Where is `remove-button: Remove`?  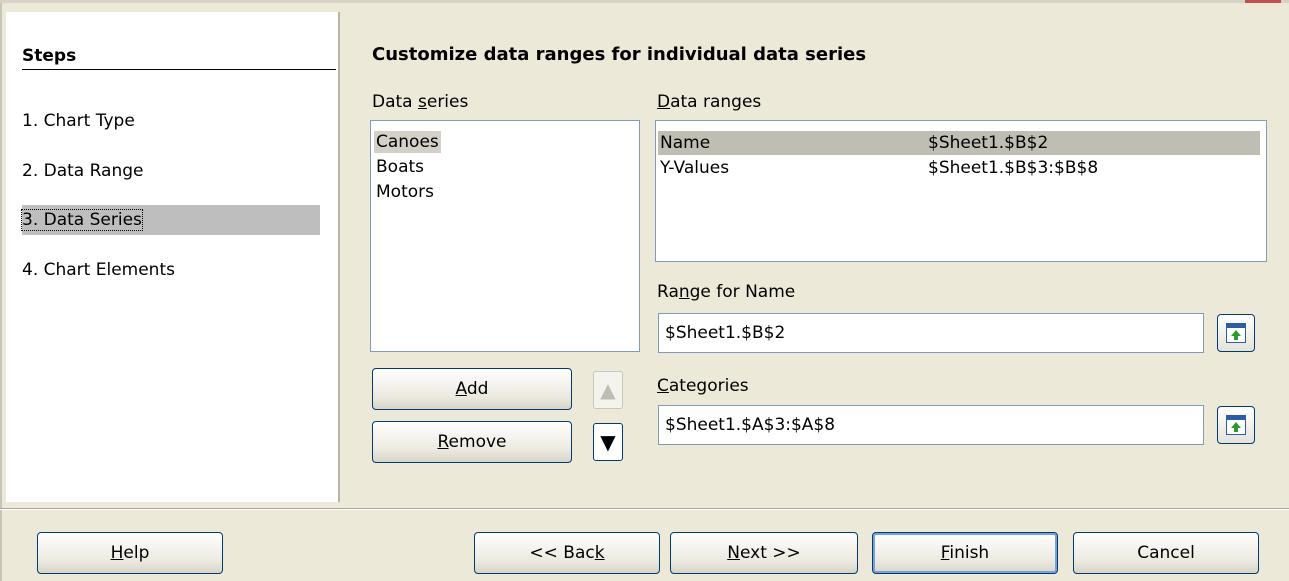 remove-button: Remove is located at coordinates (472, 442).